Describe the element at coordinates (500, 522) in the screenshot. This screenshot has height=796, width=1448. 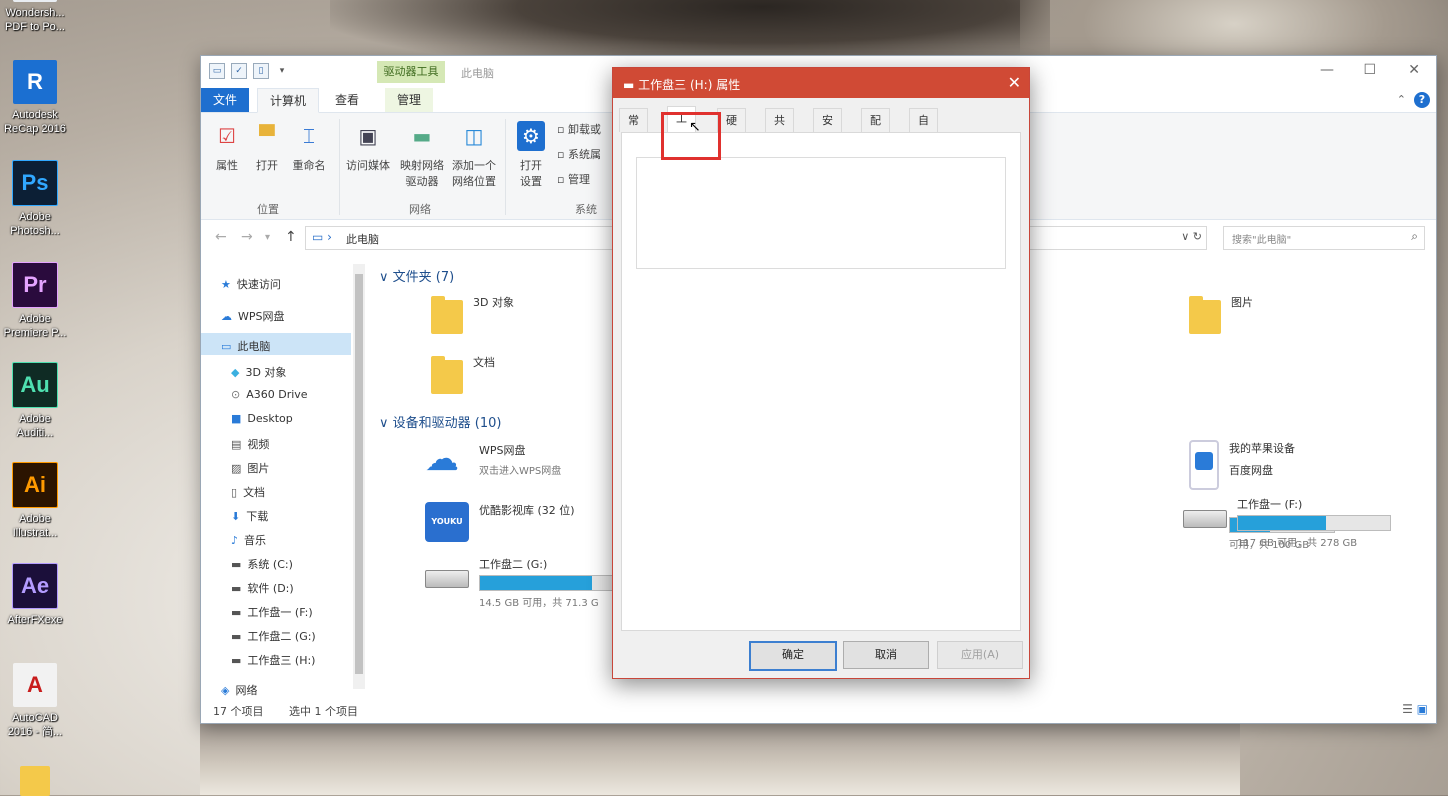
I see `device-youku: YOUKU 优酷影视库 (32 位)` at that location.